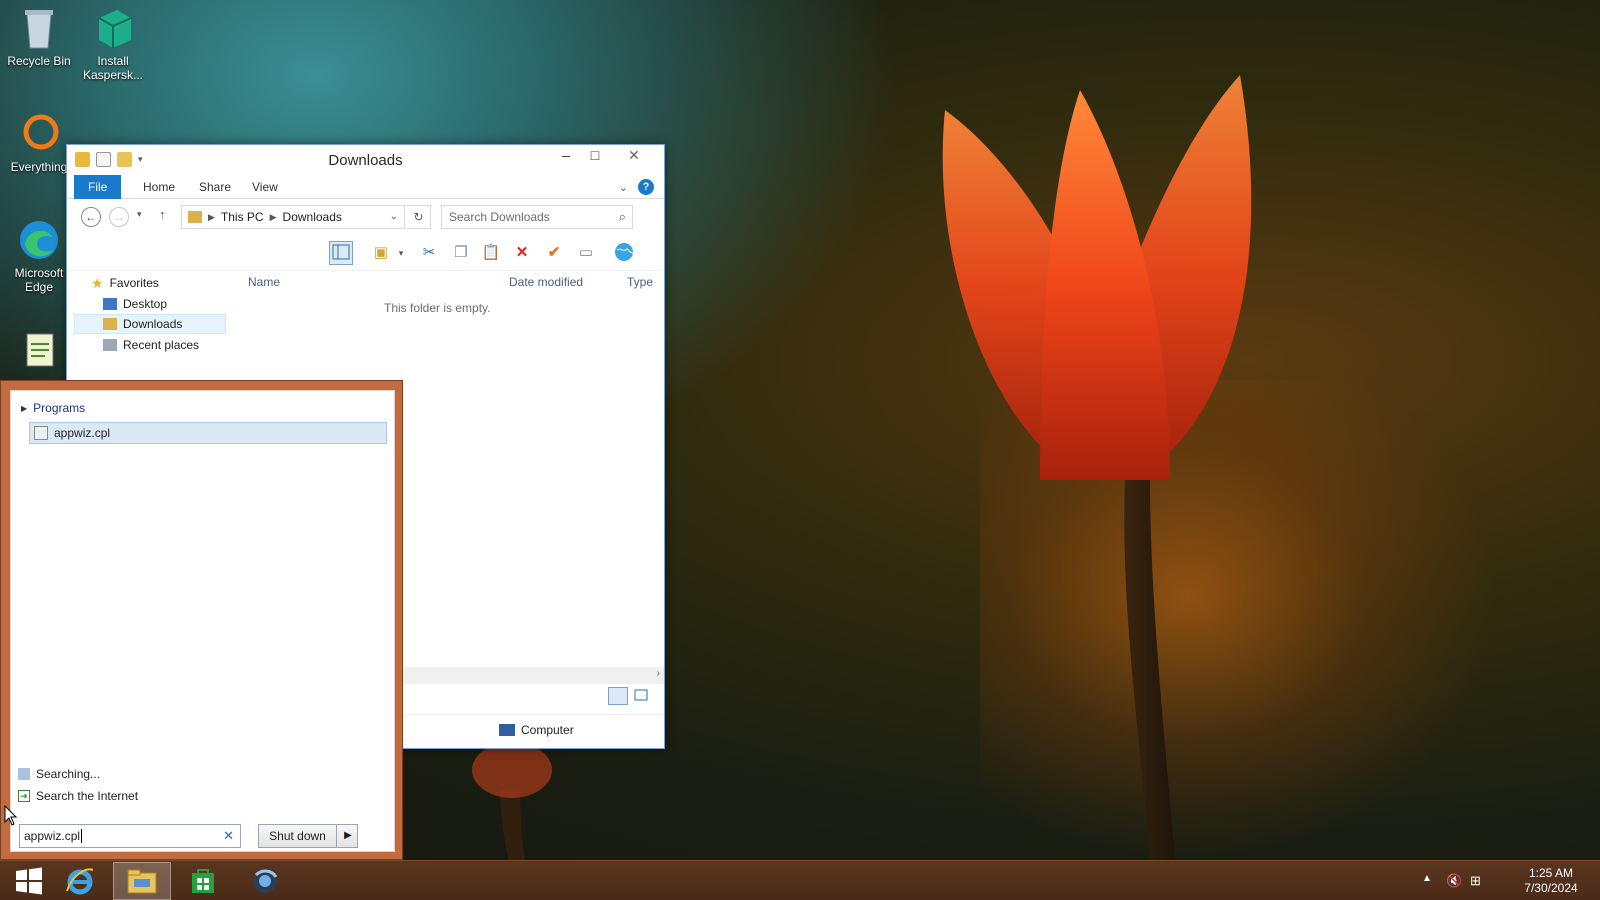 The height and width of the screenshot is (900, 1600). Describe the element at coordinates (365, 187) in the screenshot. I see `ribbon-tabs: File Home Share View ⌄ ?` at that location.